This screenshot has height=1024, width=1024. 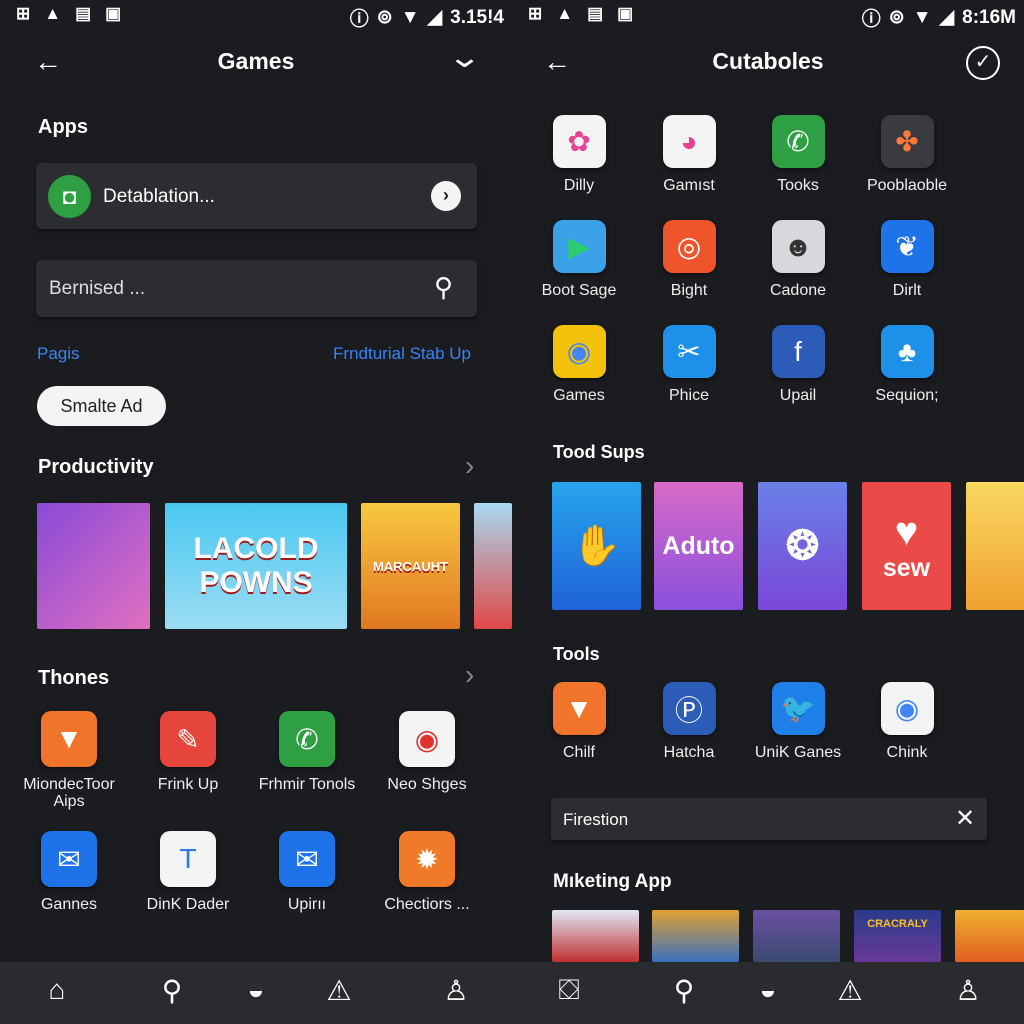 What do you see at coordinates (698, 546) in the screenshot?
I see `app-tile: Aduto` at bounding box center [698, 546].